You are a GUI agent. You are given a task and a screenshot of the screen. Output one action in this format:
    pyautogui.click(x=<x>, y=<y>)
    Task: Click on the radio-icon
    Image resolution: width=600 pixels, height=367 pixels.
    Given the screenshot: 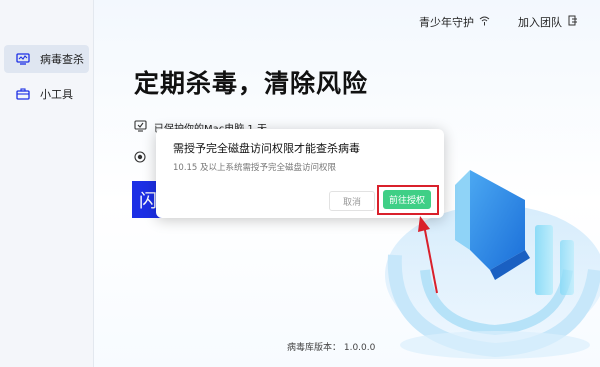 What is the action you would take?
    pyautogui.click(x=140, y=157)
    